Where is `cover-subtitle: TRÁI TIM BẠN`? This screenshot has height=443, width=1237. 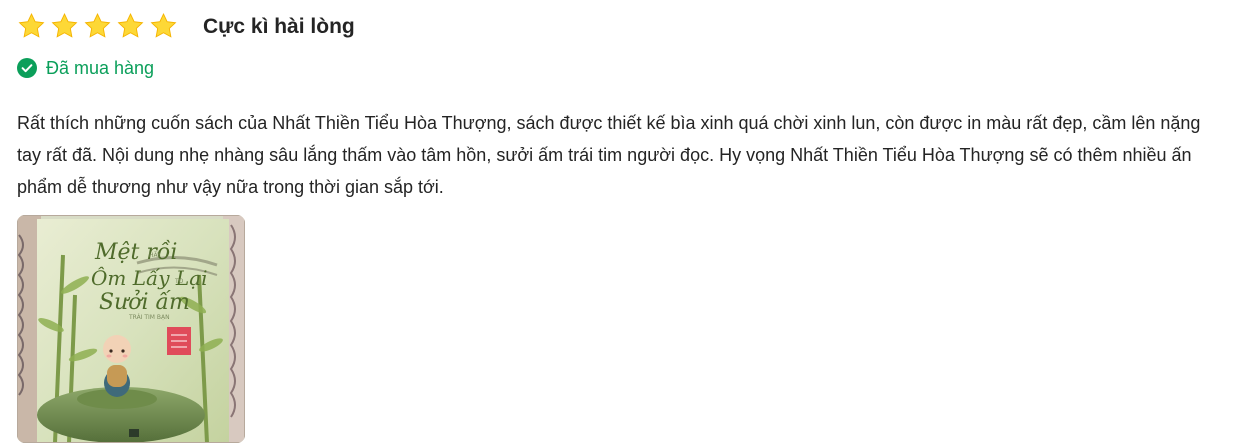
cover-subtitle: TRÁI TIM BẠN is located at coordinates (149, 317).